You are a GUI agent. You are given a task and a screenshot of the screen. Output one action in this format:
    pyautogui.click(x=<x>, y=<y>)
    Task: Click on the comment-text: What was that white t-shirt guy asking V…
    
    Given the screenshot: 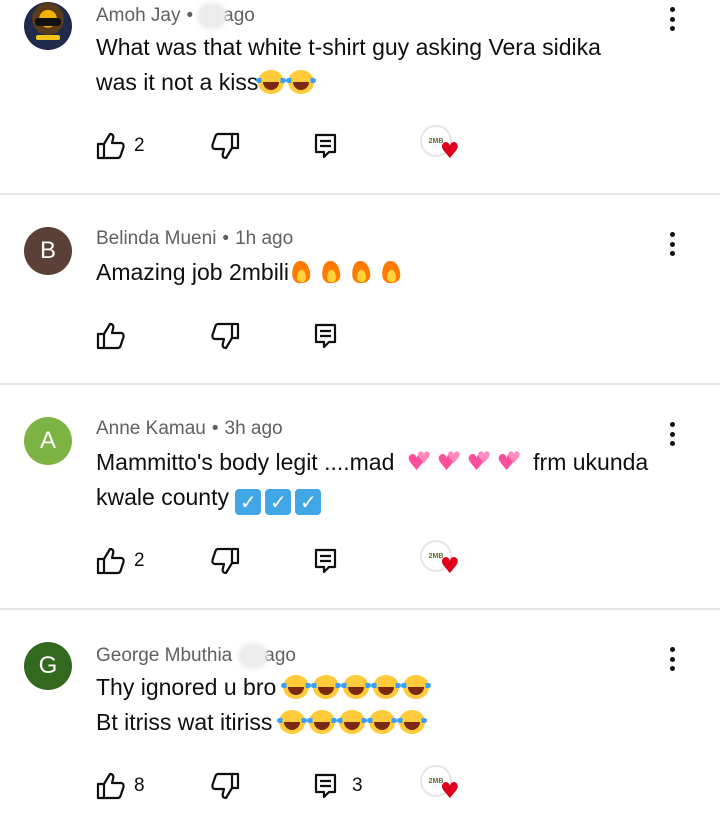 What is the action you would take?
    pyautogui.click(x=348, y=64)
    